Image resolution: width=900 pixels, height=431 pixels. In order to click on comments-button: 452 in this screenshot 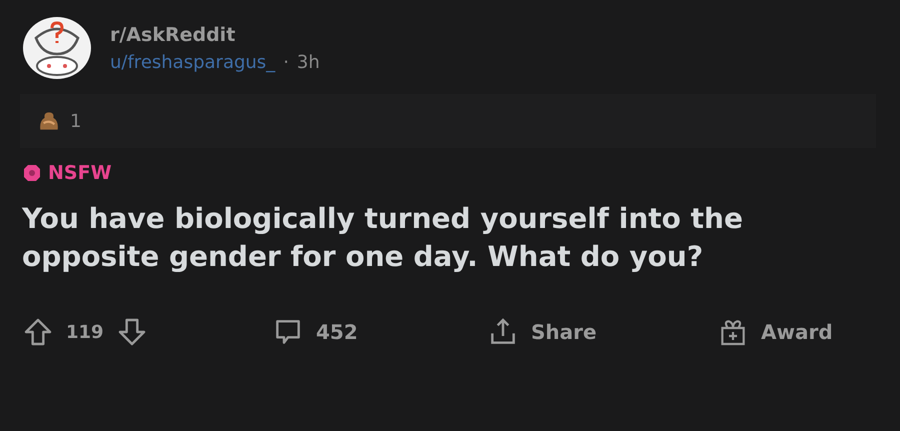, I will do `click(379, 332)`.